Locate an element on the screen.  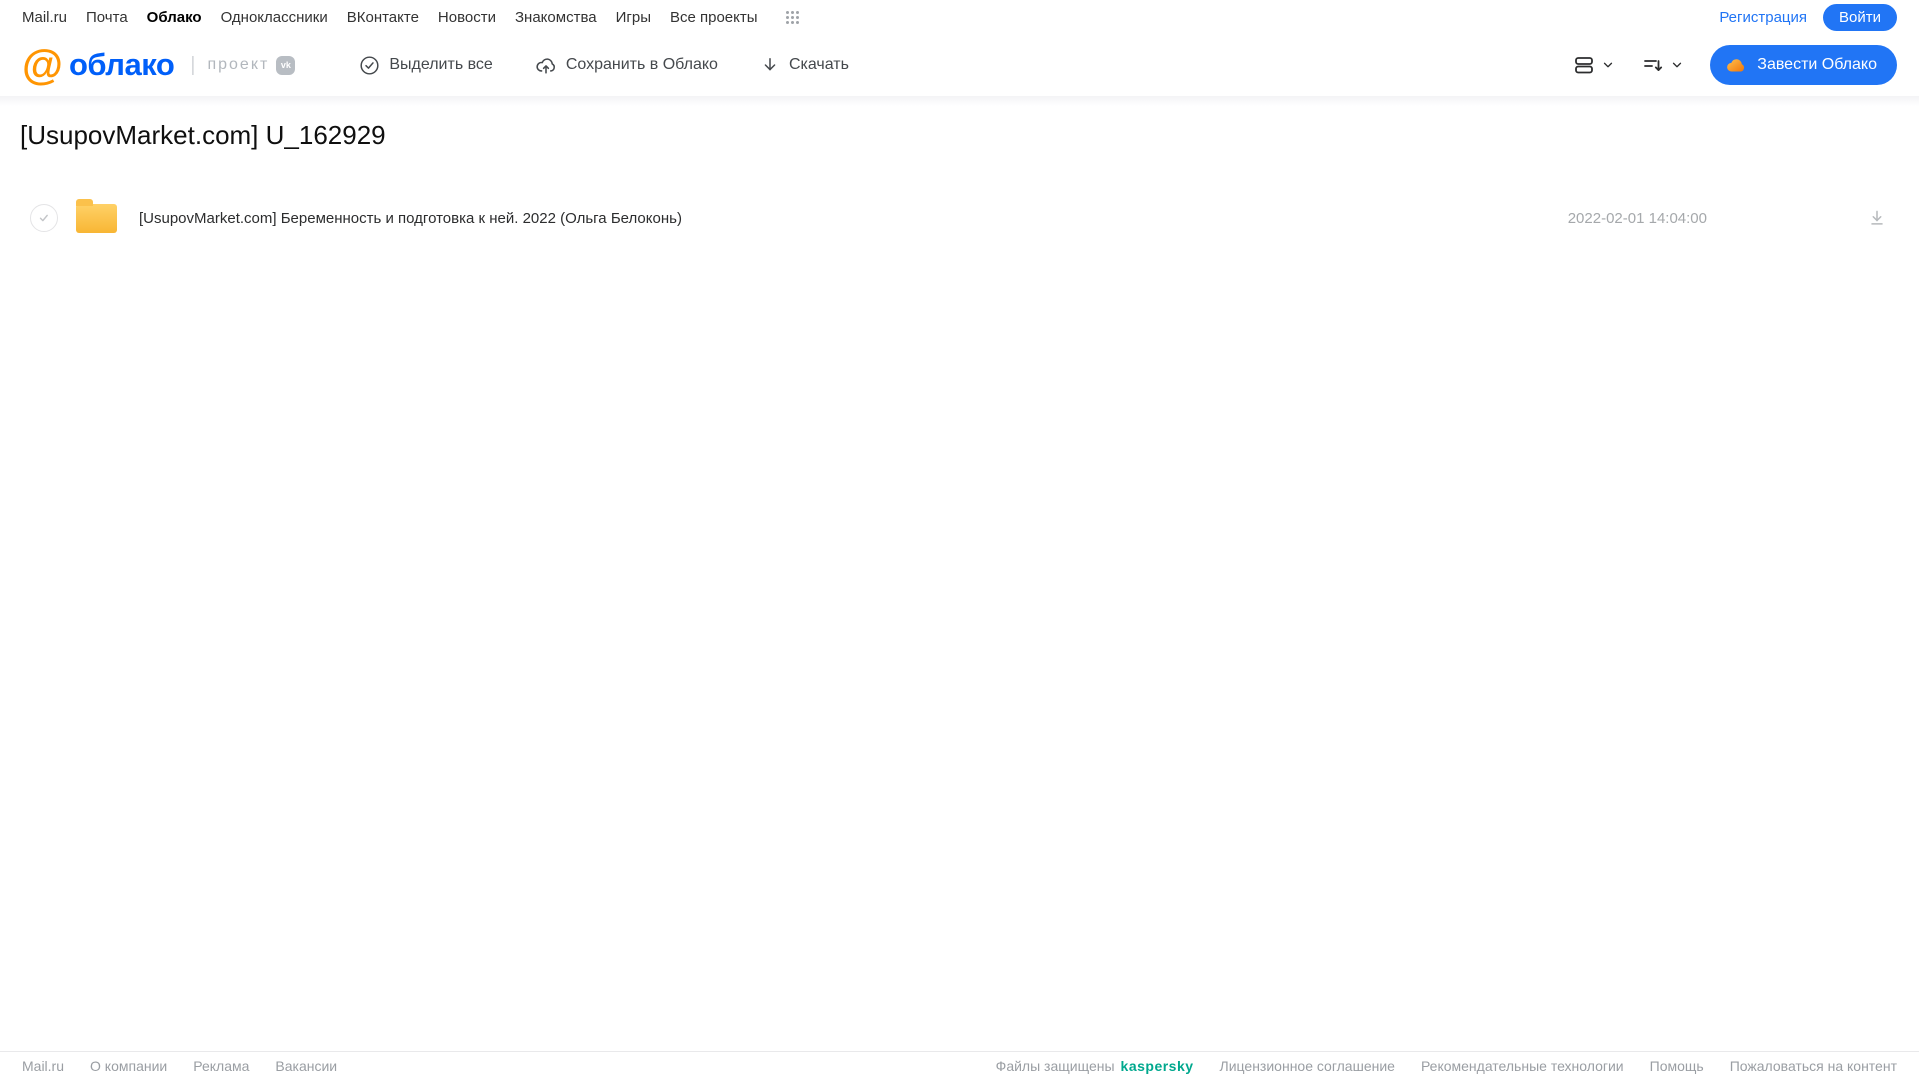
nav-vkontakte: ВКонтакте is located at coordinates (383, 17).